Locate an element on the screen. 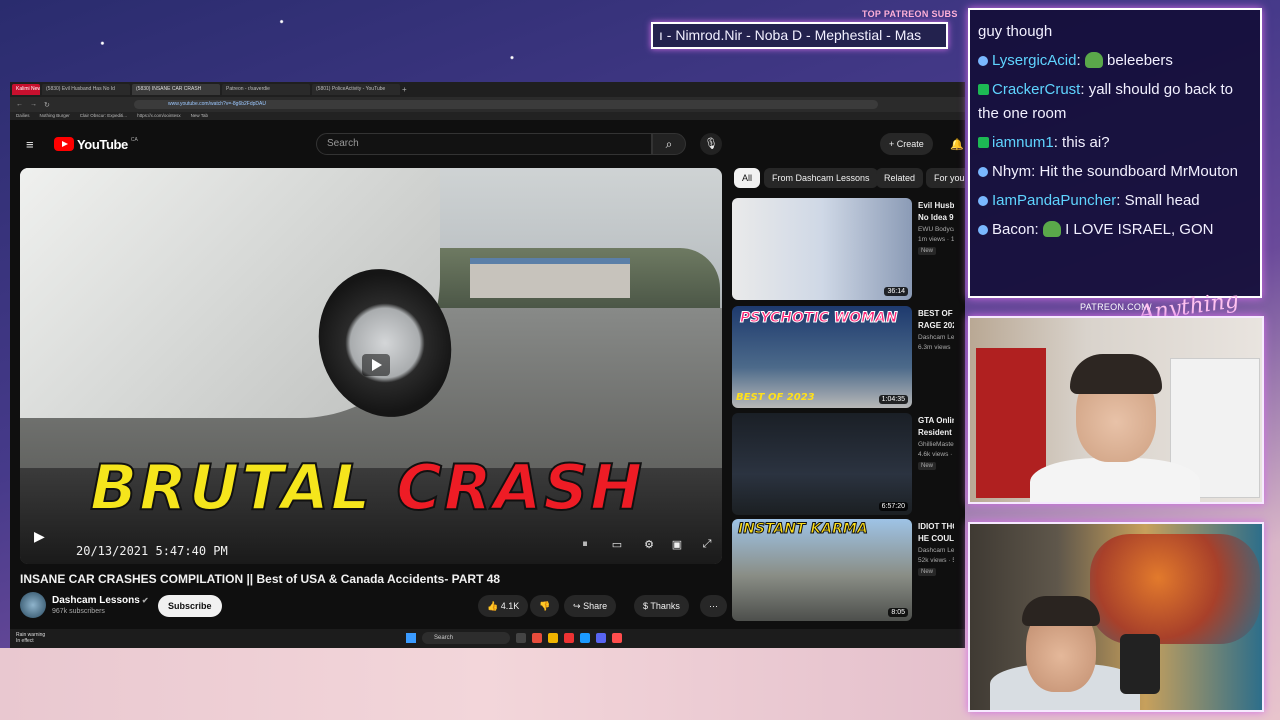 This screenshot has width=1280, height=720. fullscreen-icon: ⤢ is located at coordinates (707, 546).